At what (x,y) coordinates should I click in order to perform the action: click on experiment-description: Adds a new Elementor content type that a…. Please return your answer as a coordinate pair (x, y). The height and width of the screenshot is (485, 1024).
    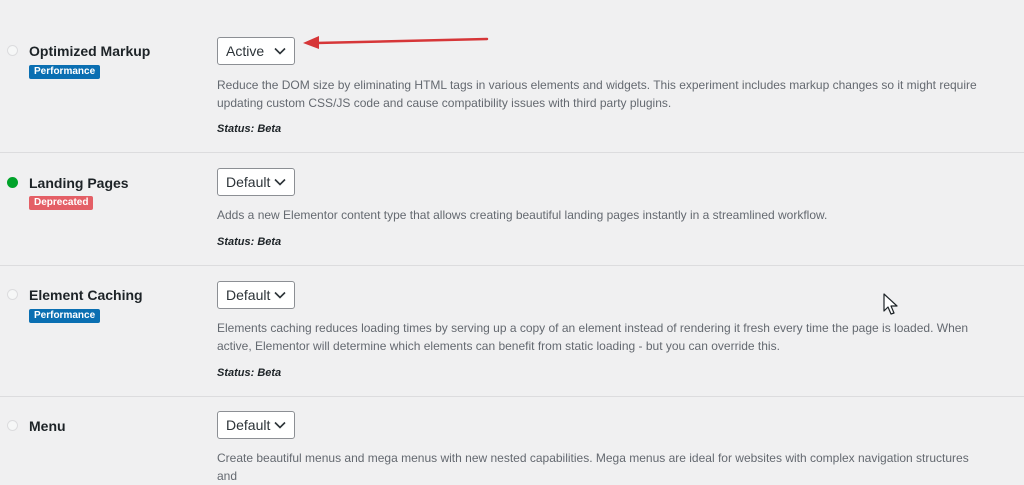
    Looking at the image, I should click on (522, 215).